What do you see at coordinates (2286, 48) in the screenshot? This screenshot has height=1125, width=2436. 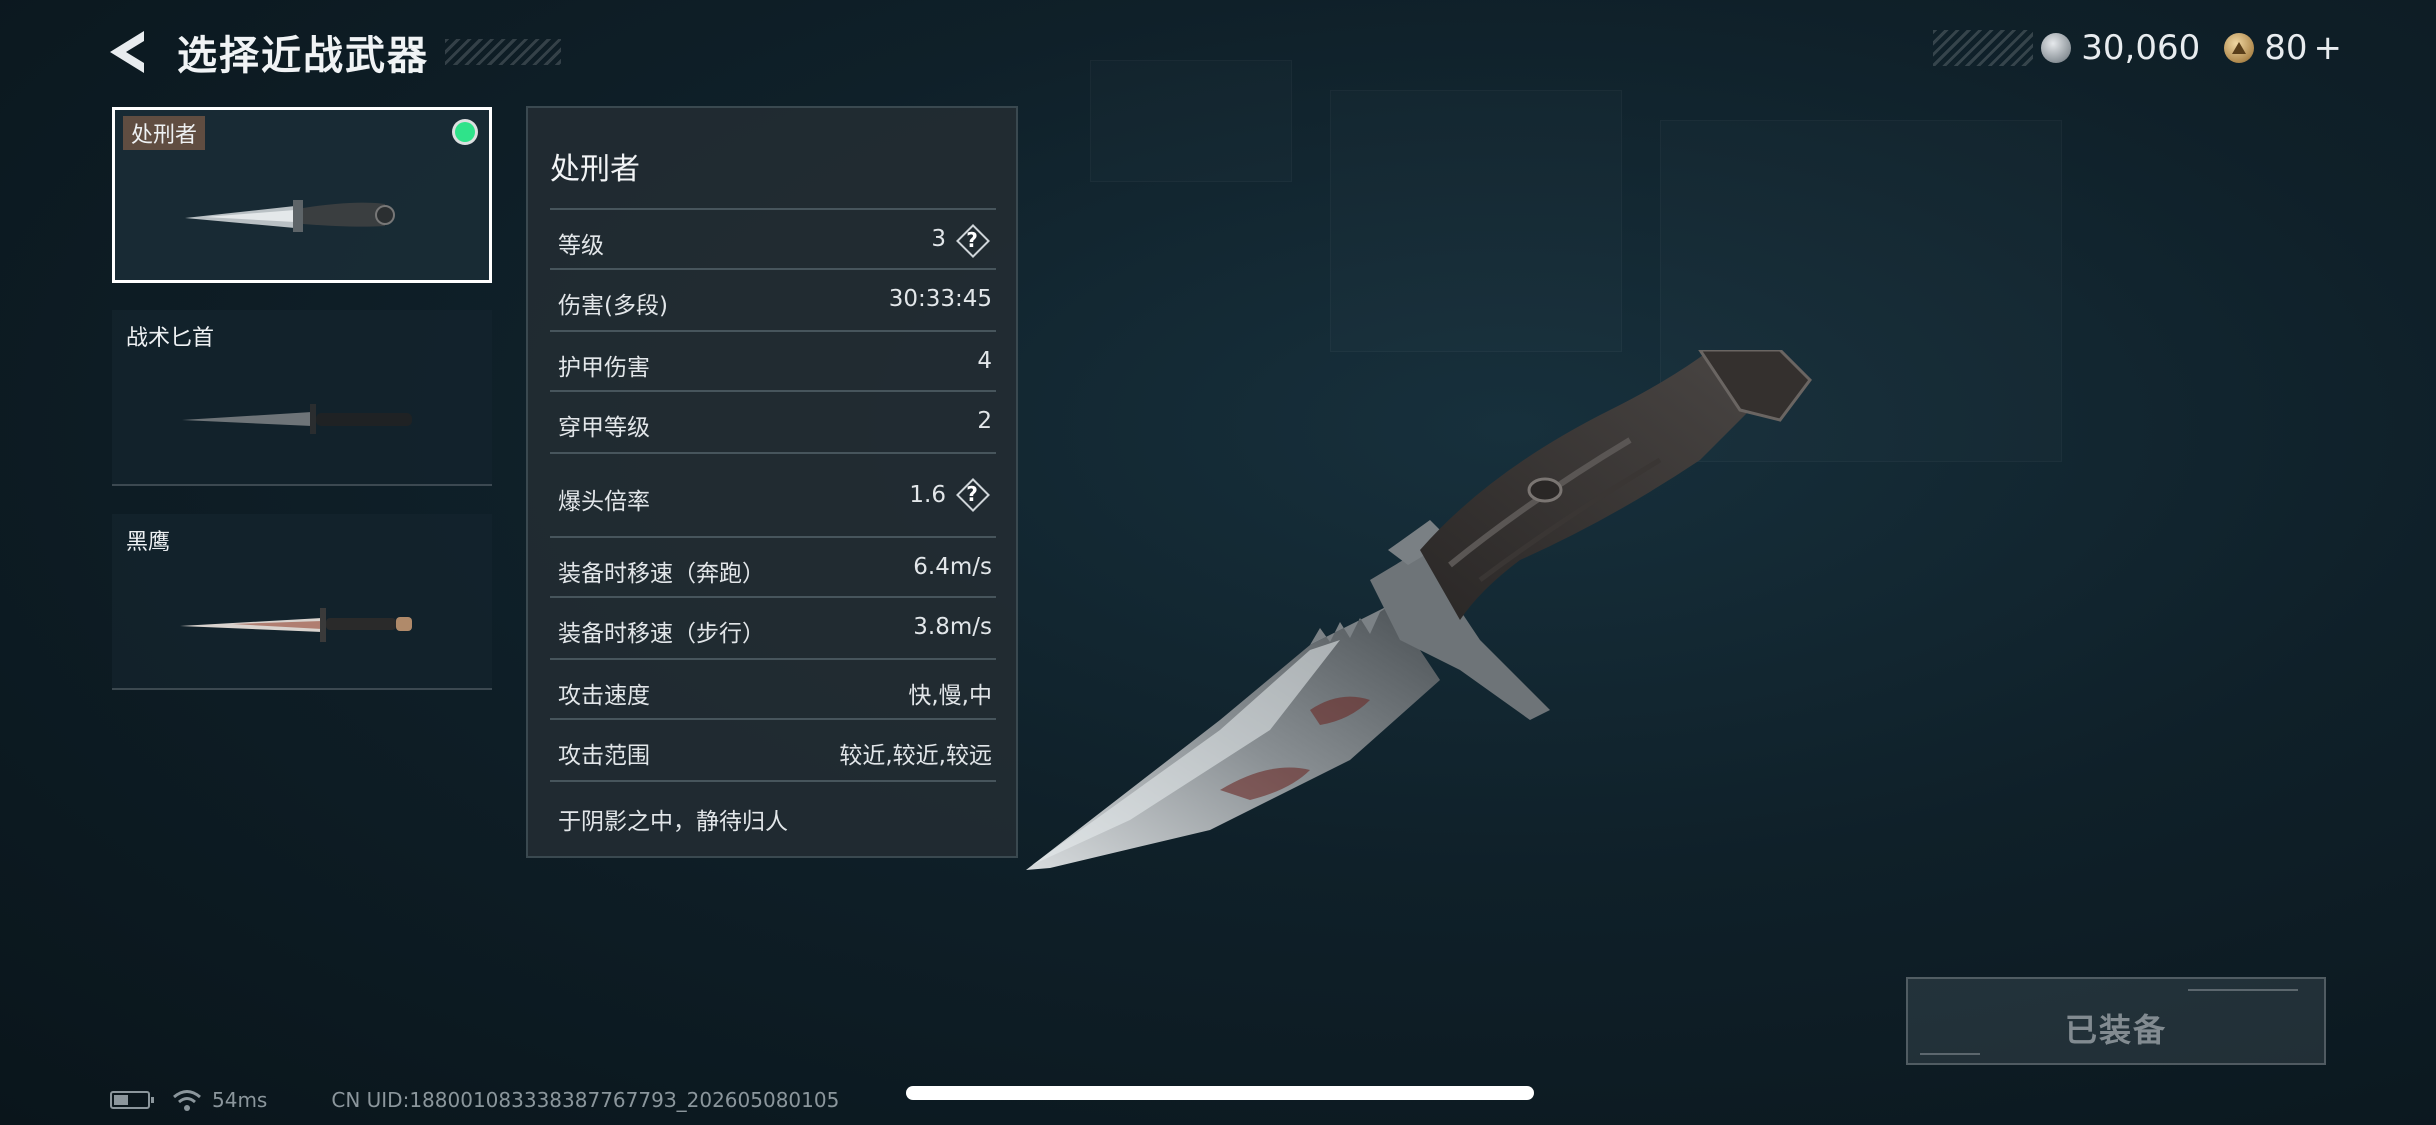 I see `gold-balance: 80` at bounding box center [2286, 48].